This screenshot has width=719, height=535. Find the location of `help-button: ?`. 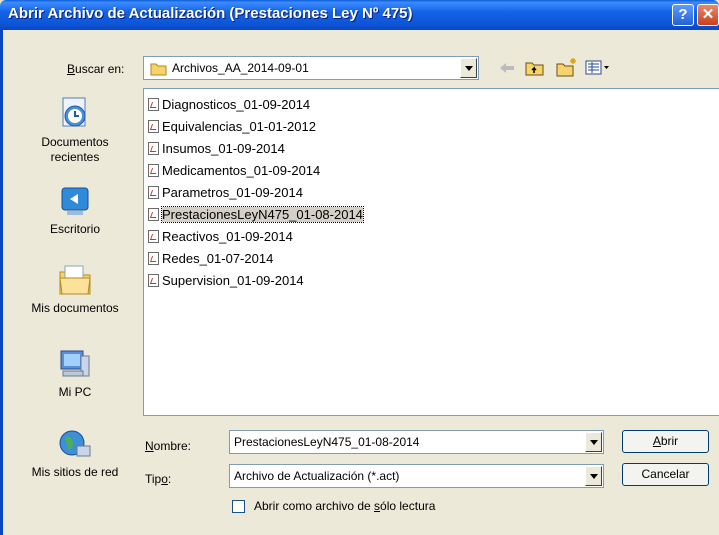

help-button: ? is located at coordinates (683, 15).